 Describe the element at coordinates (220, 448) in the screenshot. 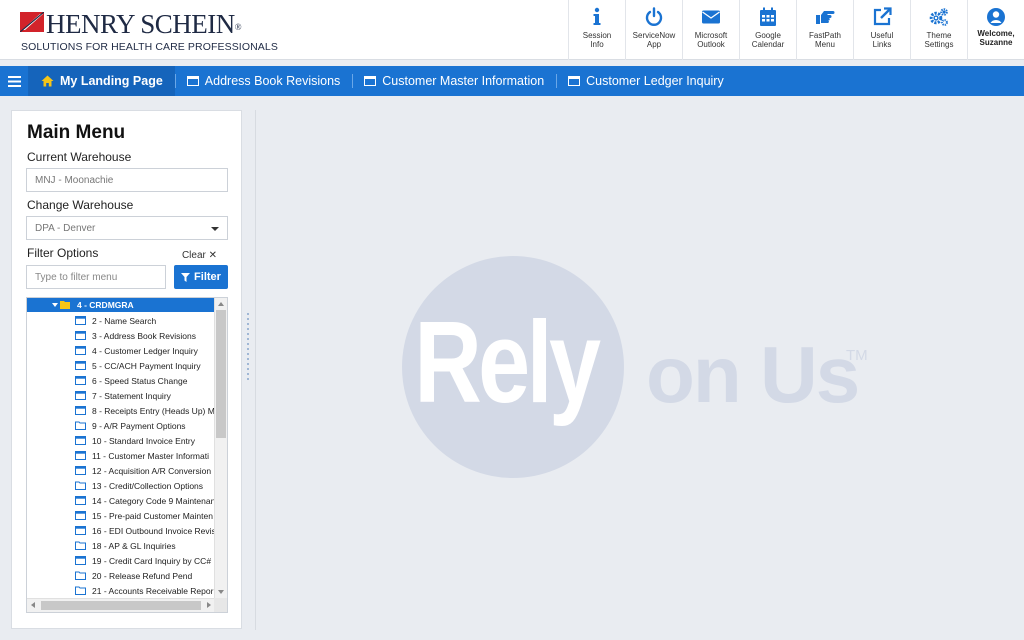

I see `vertical-scrollbar` at that location.